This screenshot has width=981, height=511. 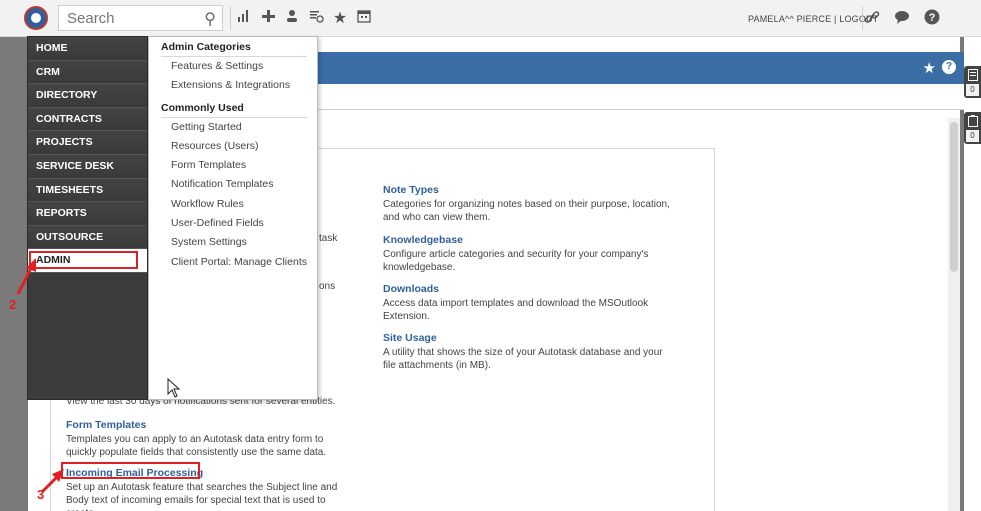 I want to click on page-help-icon: ?, so click(x=949, y=67).